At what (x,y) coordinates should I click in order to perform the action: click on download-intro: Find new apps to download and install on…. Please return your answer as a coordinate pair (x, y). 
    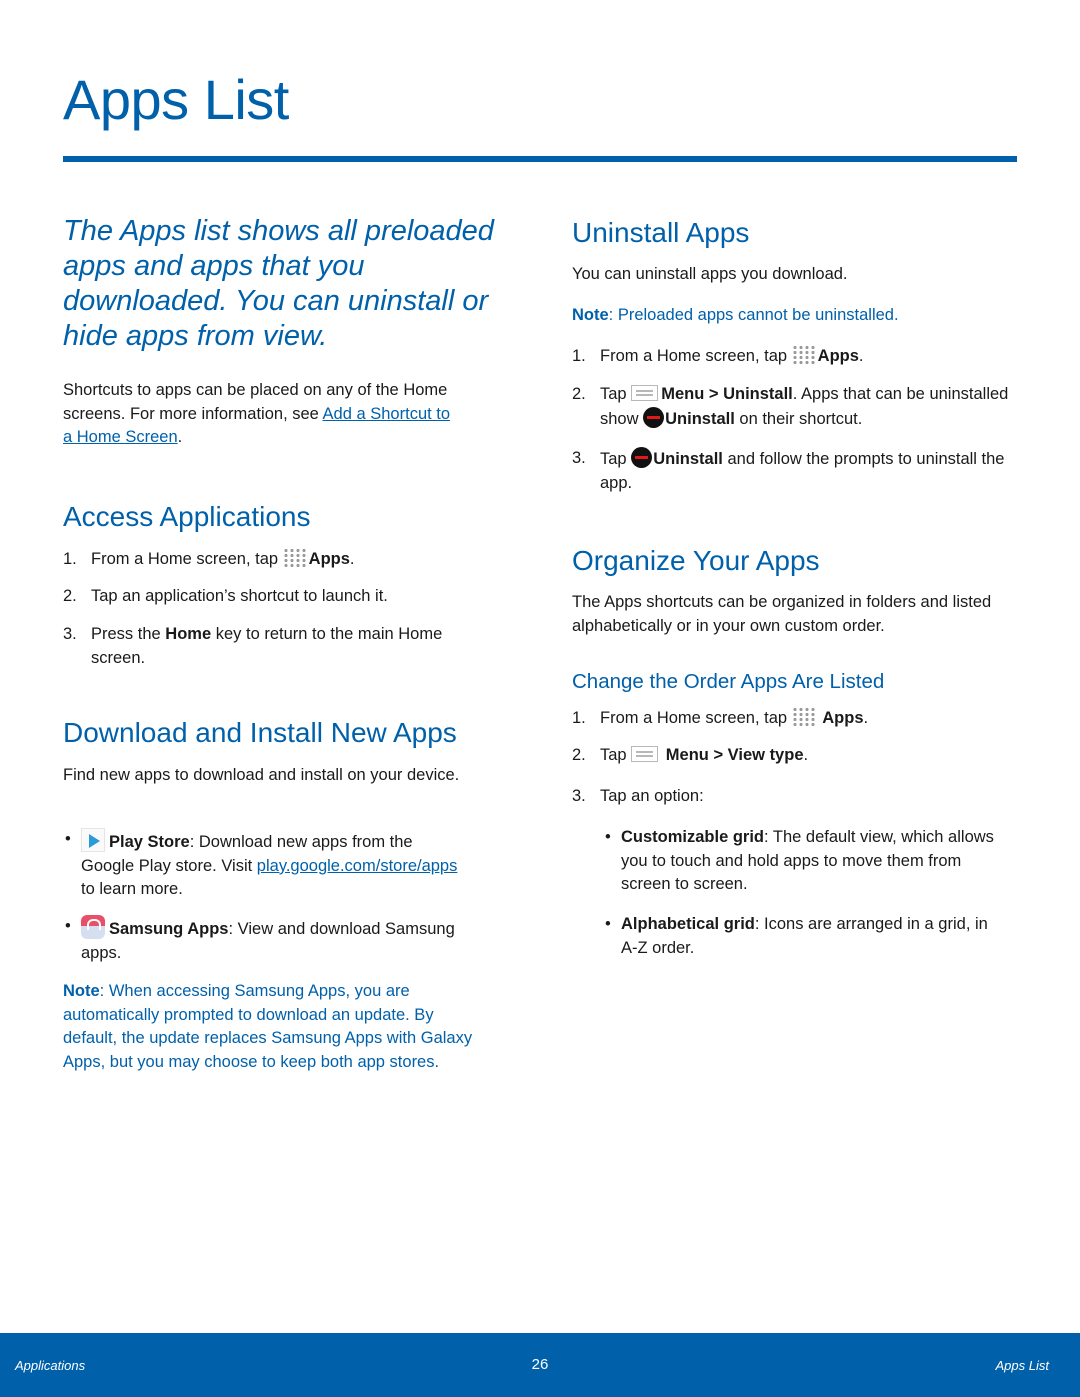
    Looking at the image, I should click on (261, 775).